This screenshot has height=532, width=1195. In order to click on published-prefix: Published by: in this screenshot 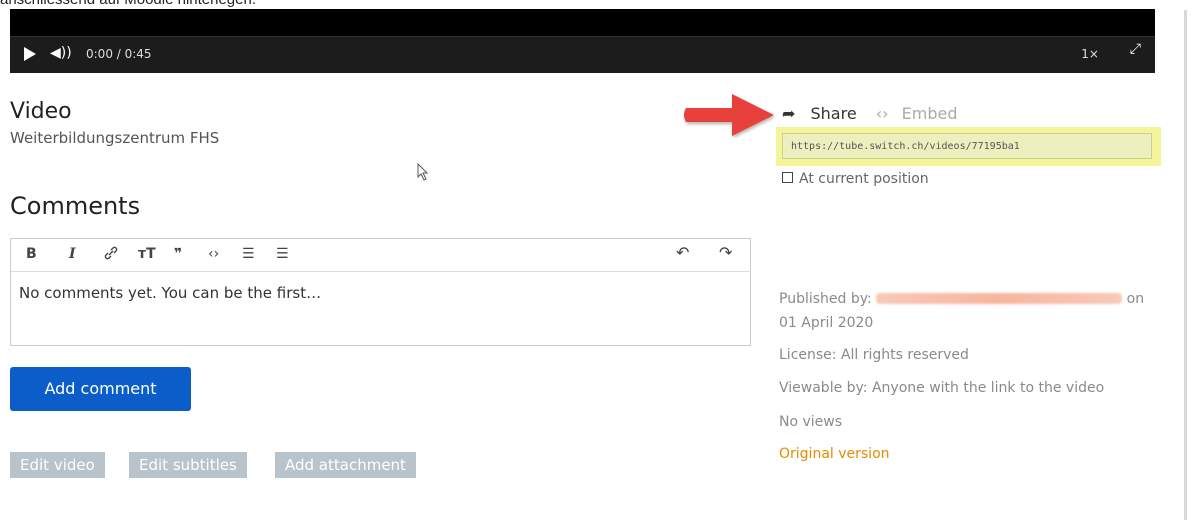, I will do `click(825, 299)`.